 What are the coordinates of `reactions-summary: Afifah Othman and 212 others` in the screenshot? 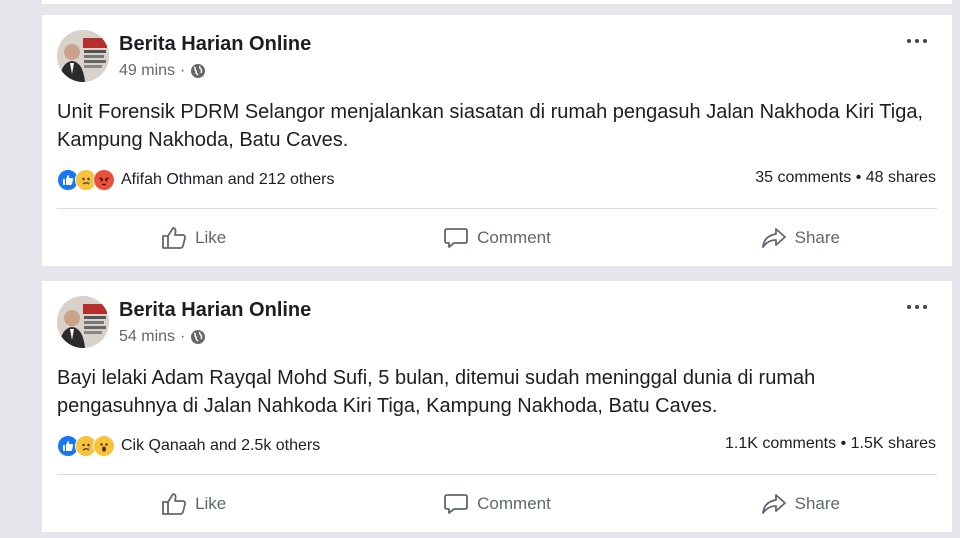 It's located at (195, 180).